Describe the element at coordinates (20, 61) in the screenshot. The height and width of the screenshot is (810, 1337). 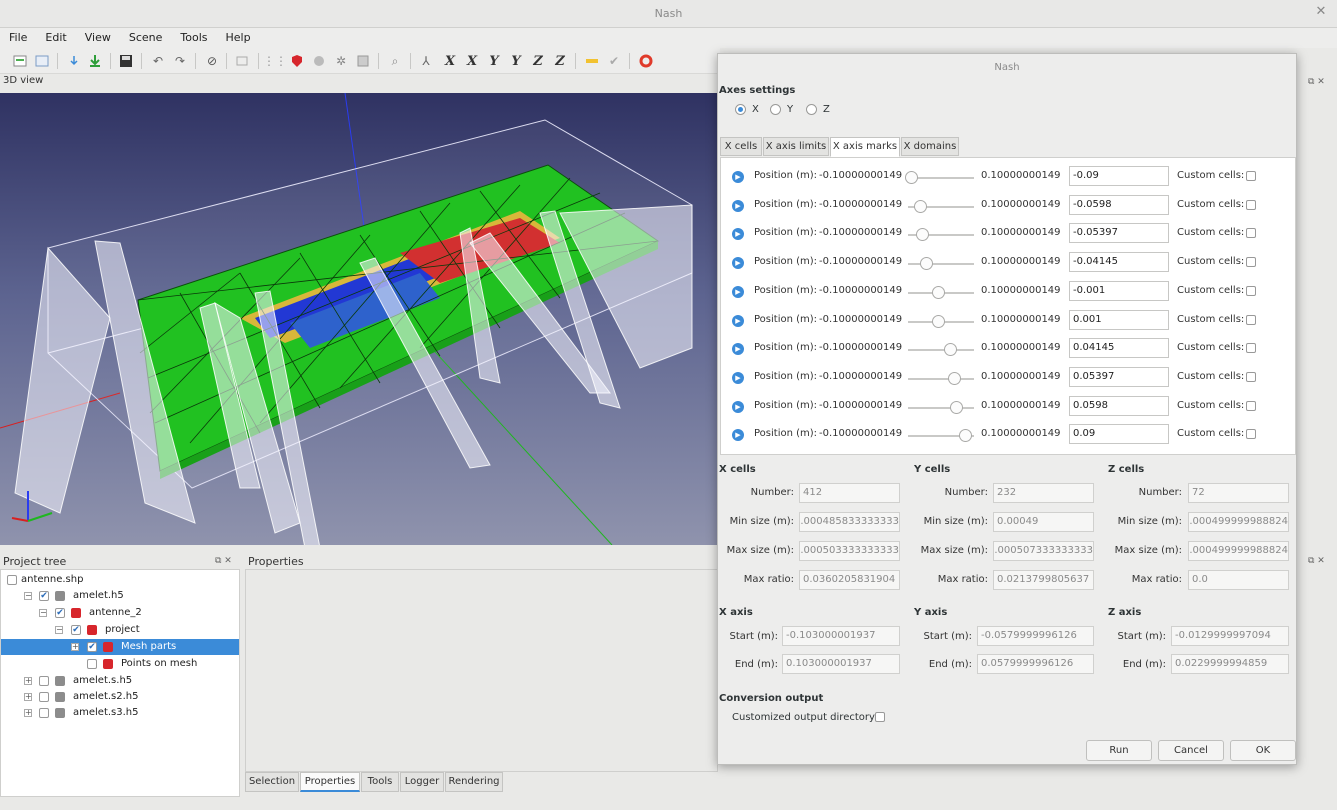
I see `new-icon` at that location.